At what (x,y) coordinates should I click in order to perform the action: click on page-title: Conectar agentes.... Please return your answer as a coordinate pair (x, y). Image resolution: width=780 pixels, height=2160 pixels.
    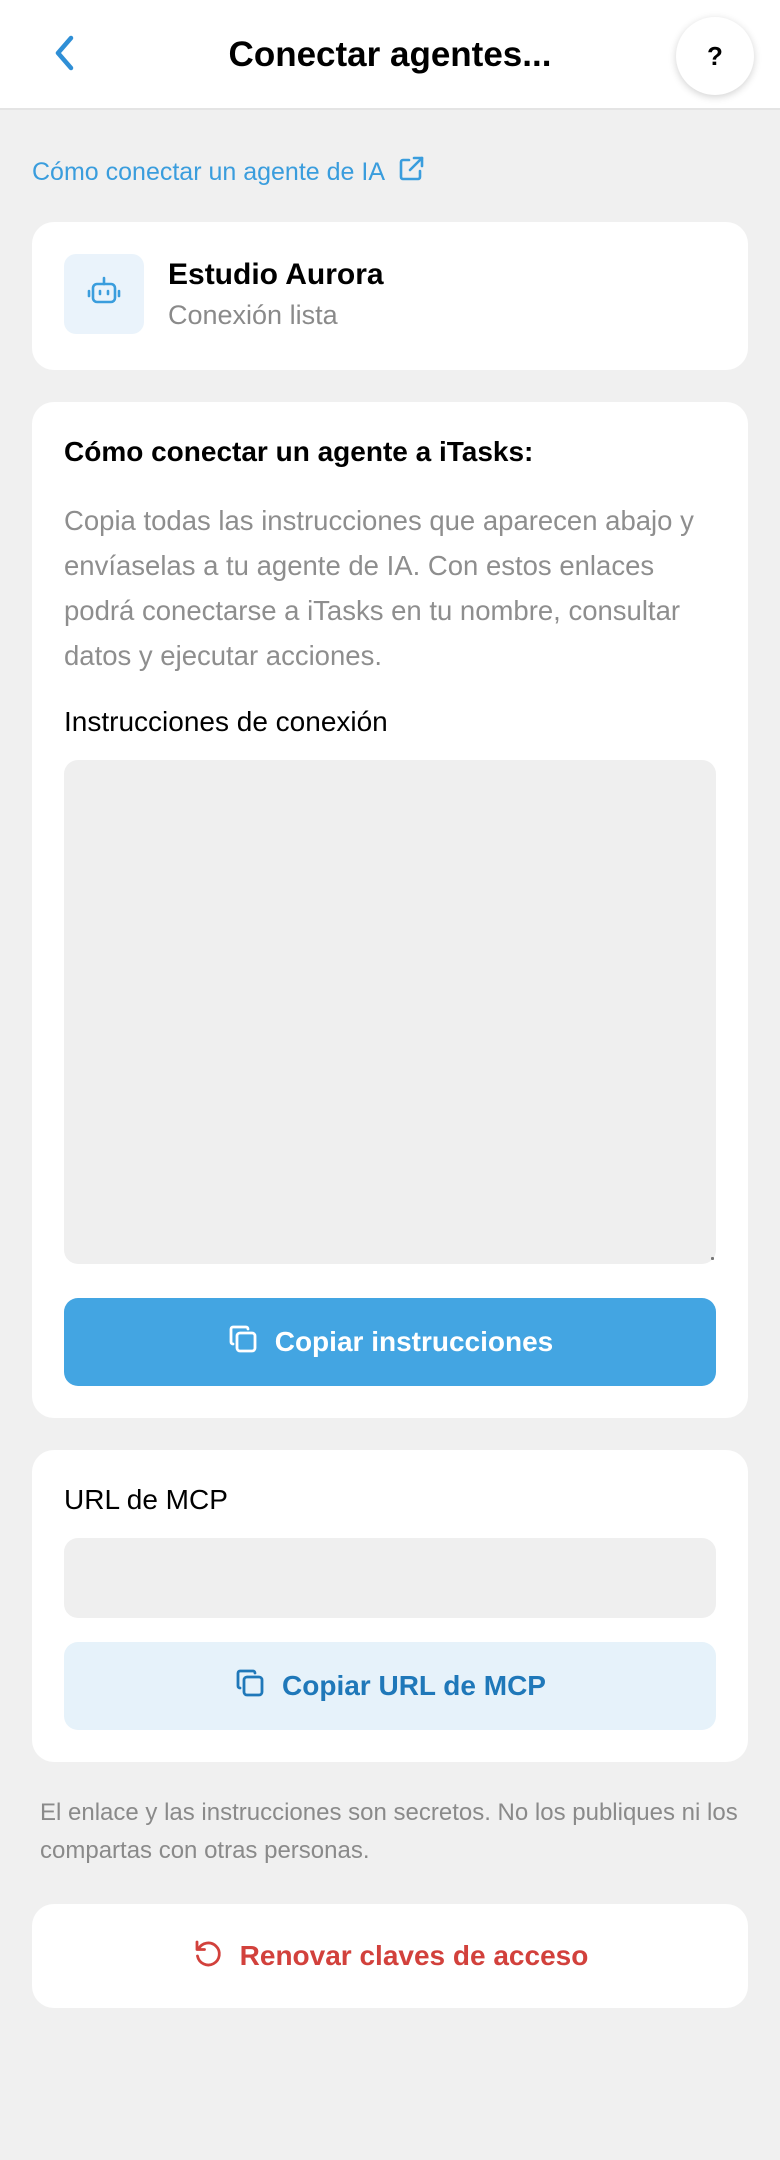
    Looking at the image, I should click on (390, 54).